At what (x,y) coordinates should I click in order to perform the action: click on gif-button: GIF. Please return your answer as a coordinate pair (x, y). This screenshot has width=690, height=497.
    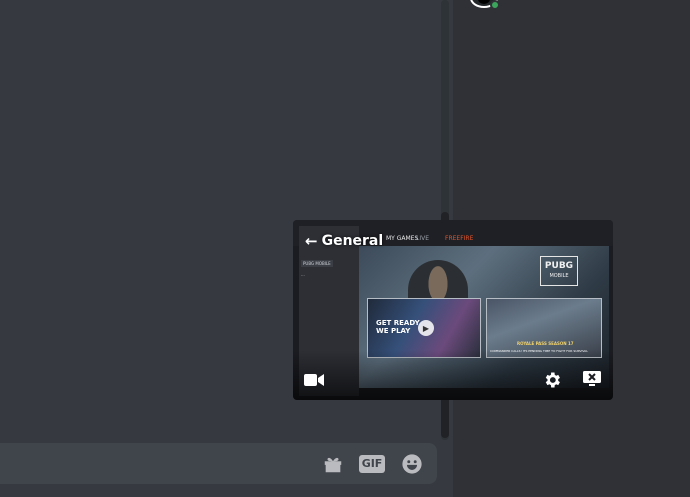
    Looking at the image, I should click on (372, 464).